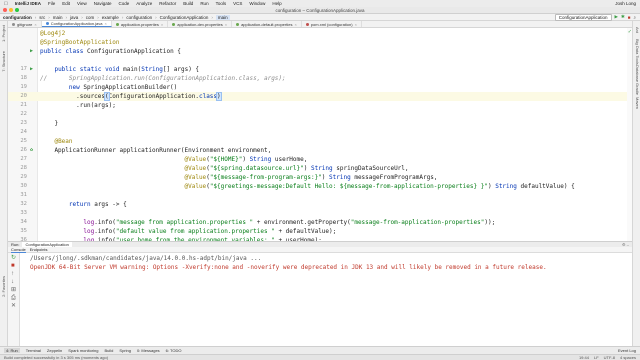 The width and height of the screenshot is (640, 360). I want to click on line-number: 24, so click(17, 132).